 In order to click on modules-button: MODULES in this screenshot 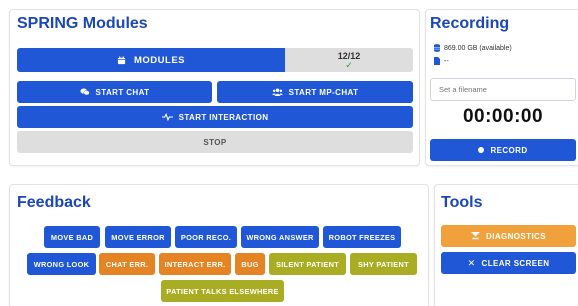, I will do `click(151, 60)`.